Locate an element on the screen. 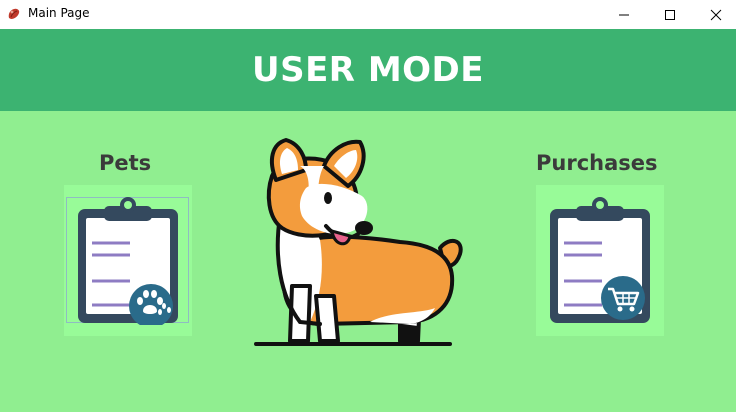  window-titlebar: Main Page is located at coordinates (368, 14).